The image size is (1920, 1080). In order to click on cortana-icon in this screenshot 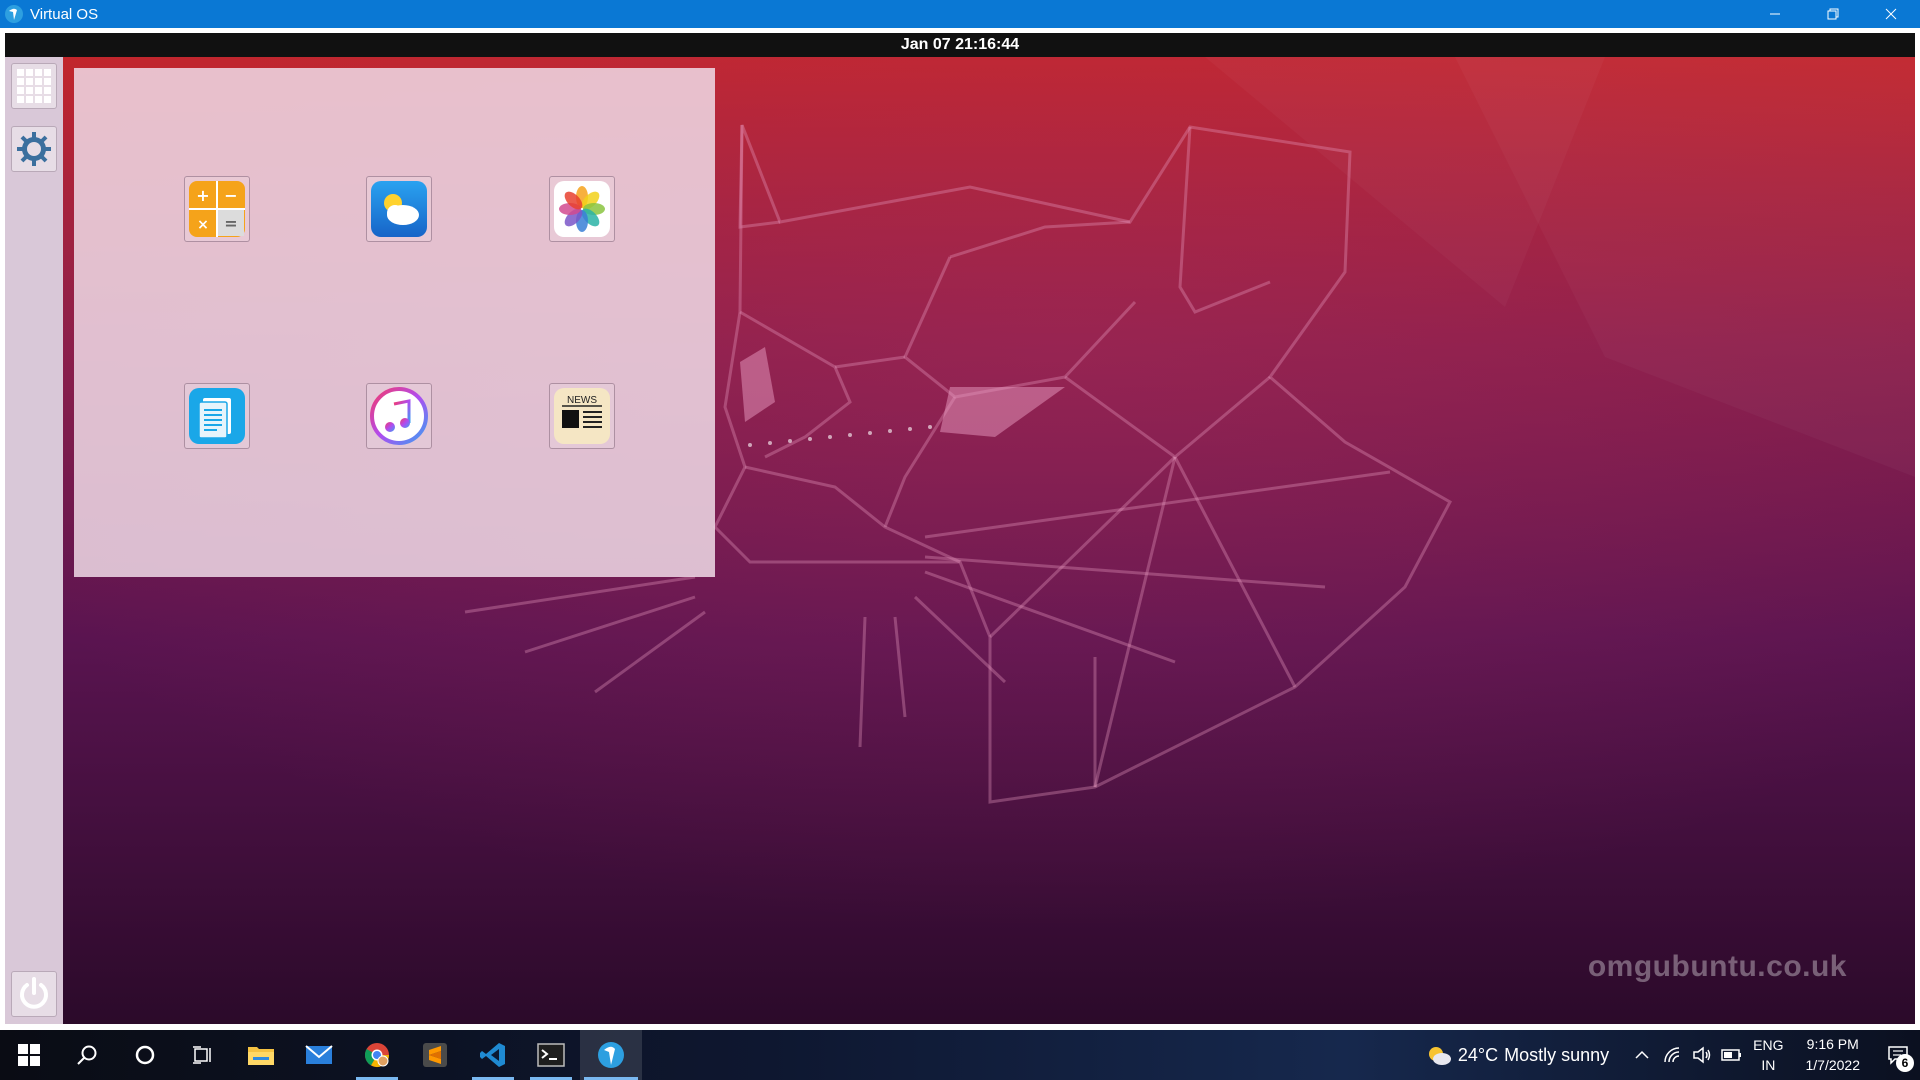, I will do `click(145, 1055)`.